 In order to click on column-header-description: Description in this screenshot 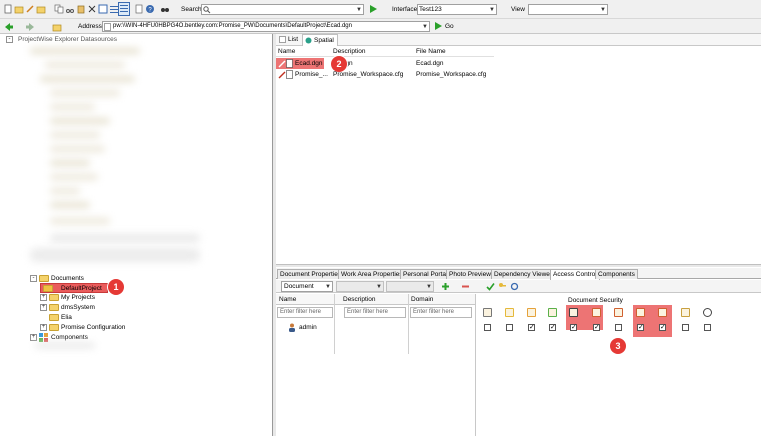, I will do `click(359, 299)`.